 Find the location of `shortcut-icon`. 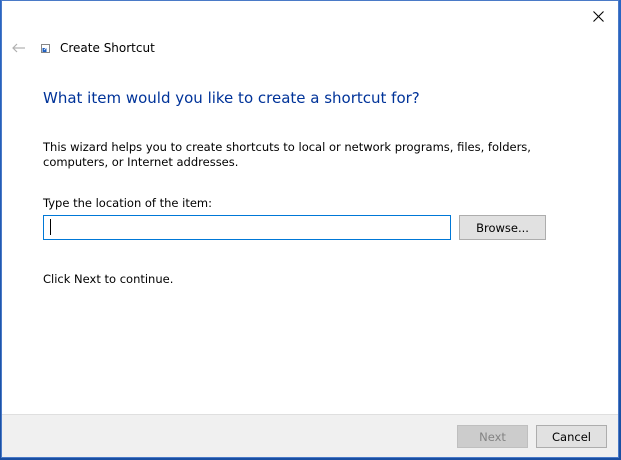

shortcut-icon is located at coordinates (45, 48).